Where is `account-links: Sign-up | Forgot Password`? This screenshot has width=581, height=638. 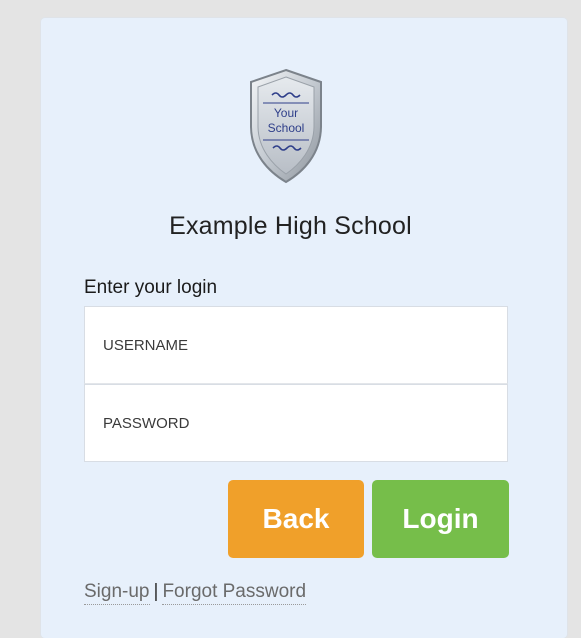
account-links: Sign-up | Forgot Password is located at coordinates (195, 593).